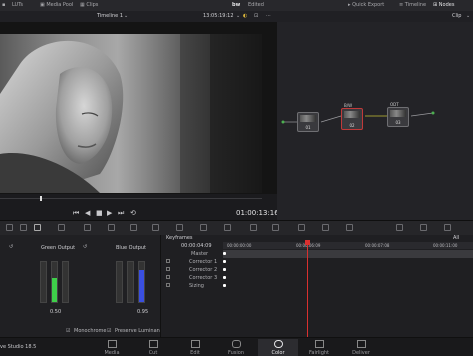 The image size is (473, 356). I want to click on timeline-name: Timeline 1, so click(110, 16).